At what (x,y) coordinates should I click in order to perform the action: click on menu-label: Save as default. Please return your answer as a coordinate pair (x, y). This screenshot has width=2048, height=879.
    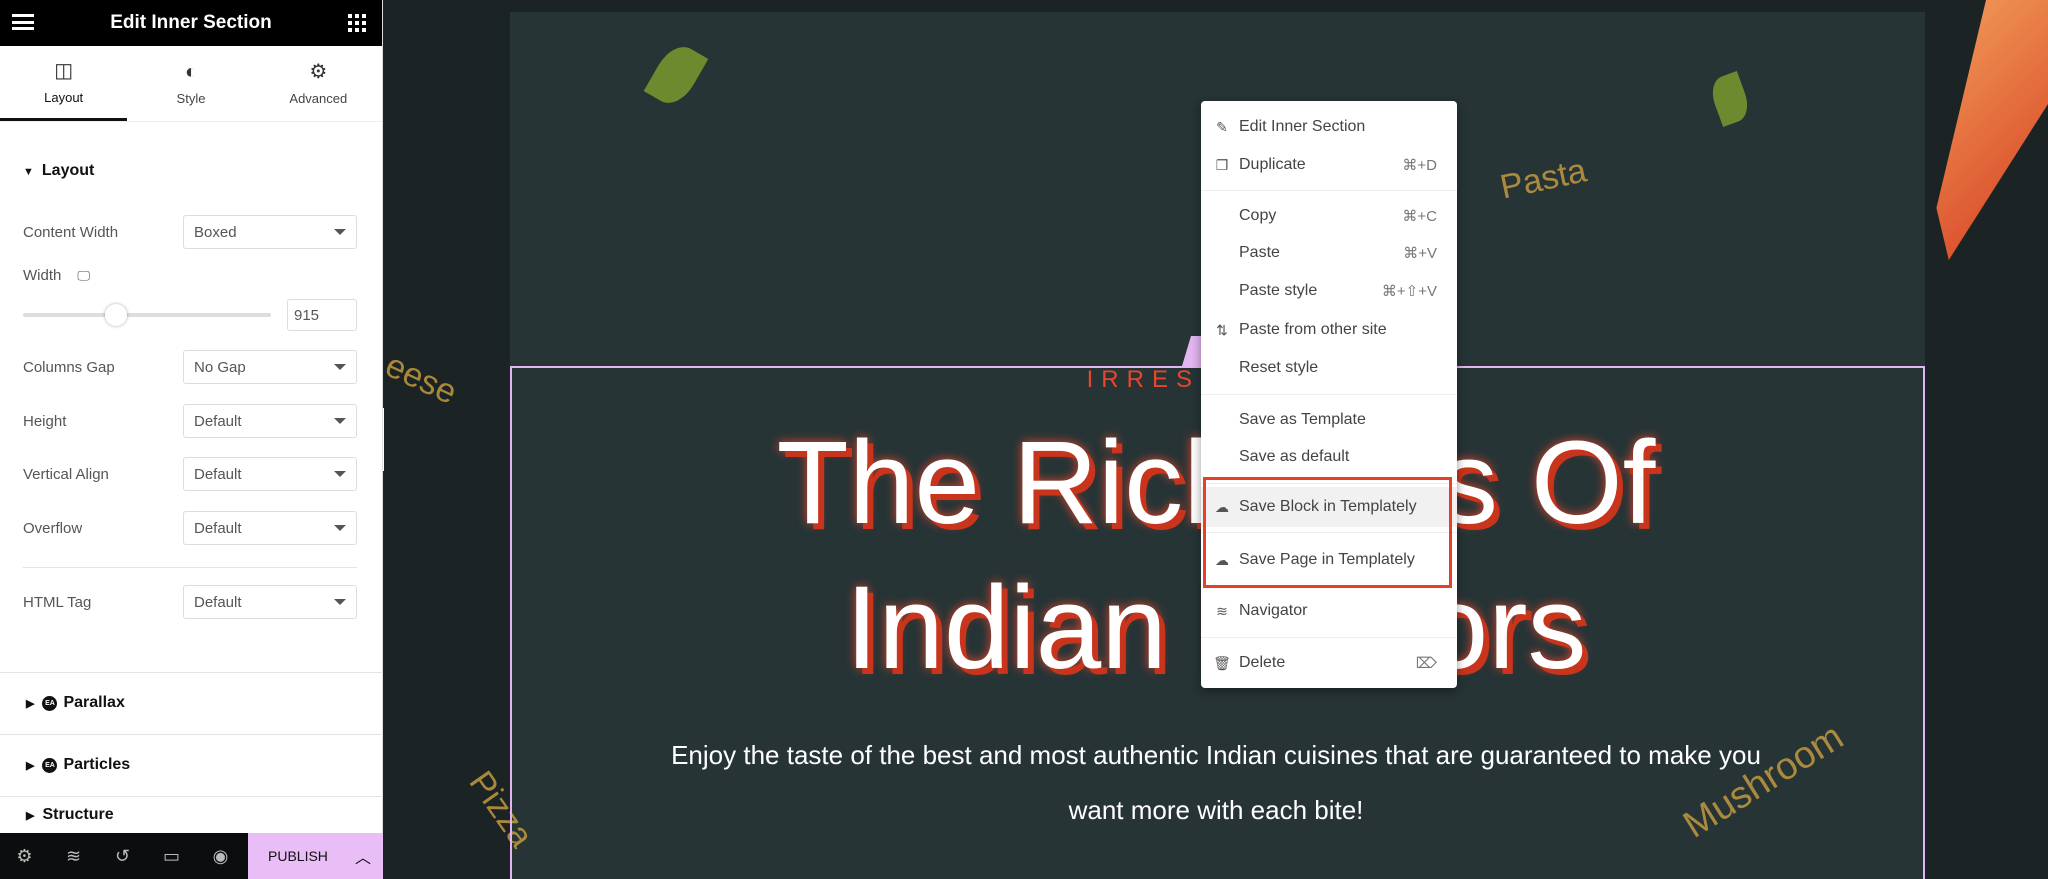
    Looking at the image, I should click on (1294, 456).